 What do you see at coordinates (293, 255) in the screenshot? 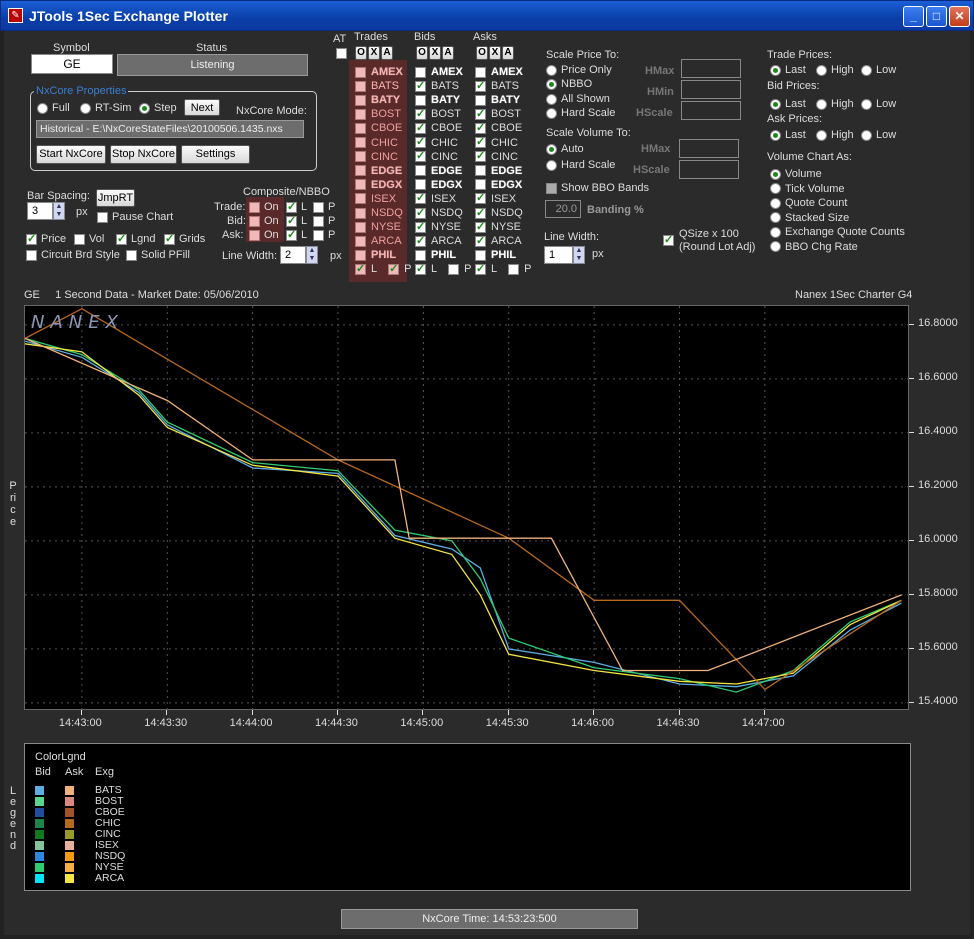
I see `composite-linewidth-value: 2` at bounding box center [293, 255].